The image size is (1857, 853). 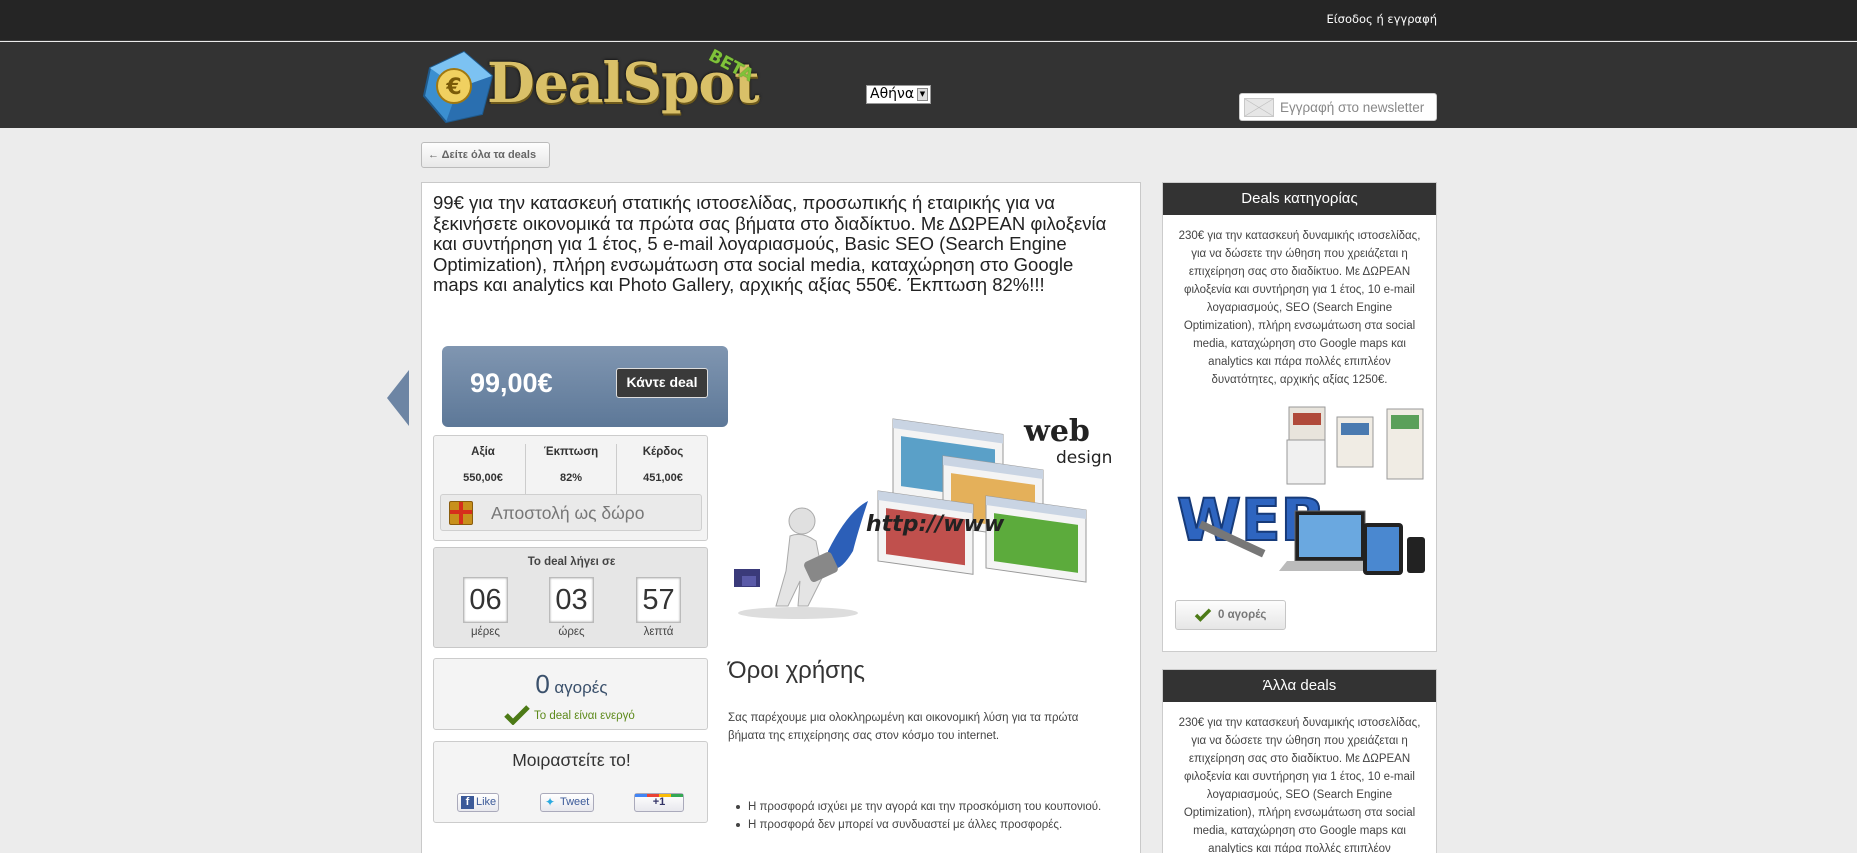 What do you see at coordinates (571, 478) in the screenshot?
I see `stat-amount: 82%` at bounding box center [571, 478].